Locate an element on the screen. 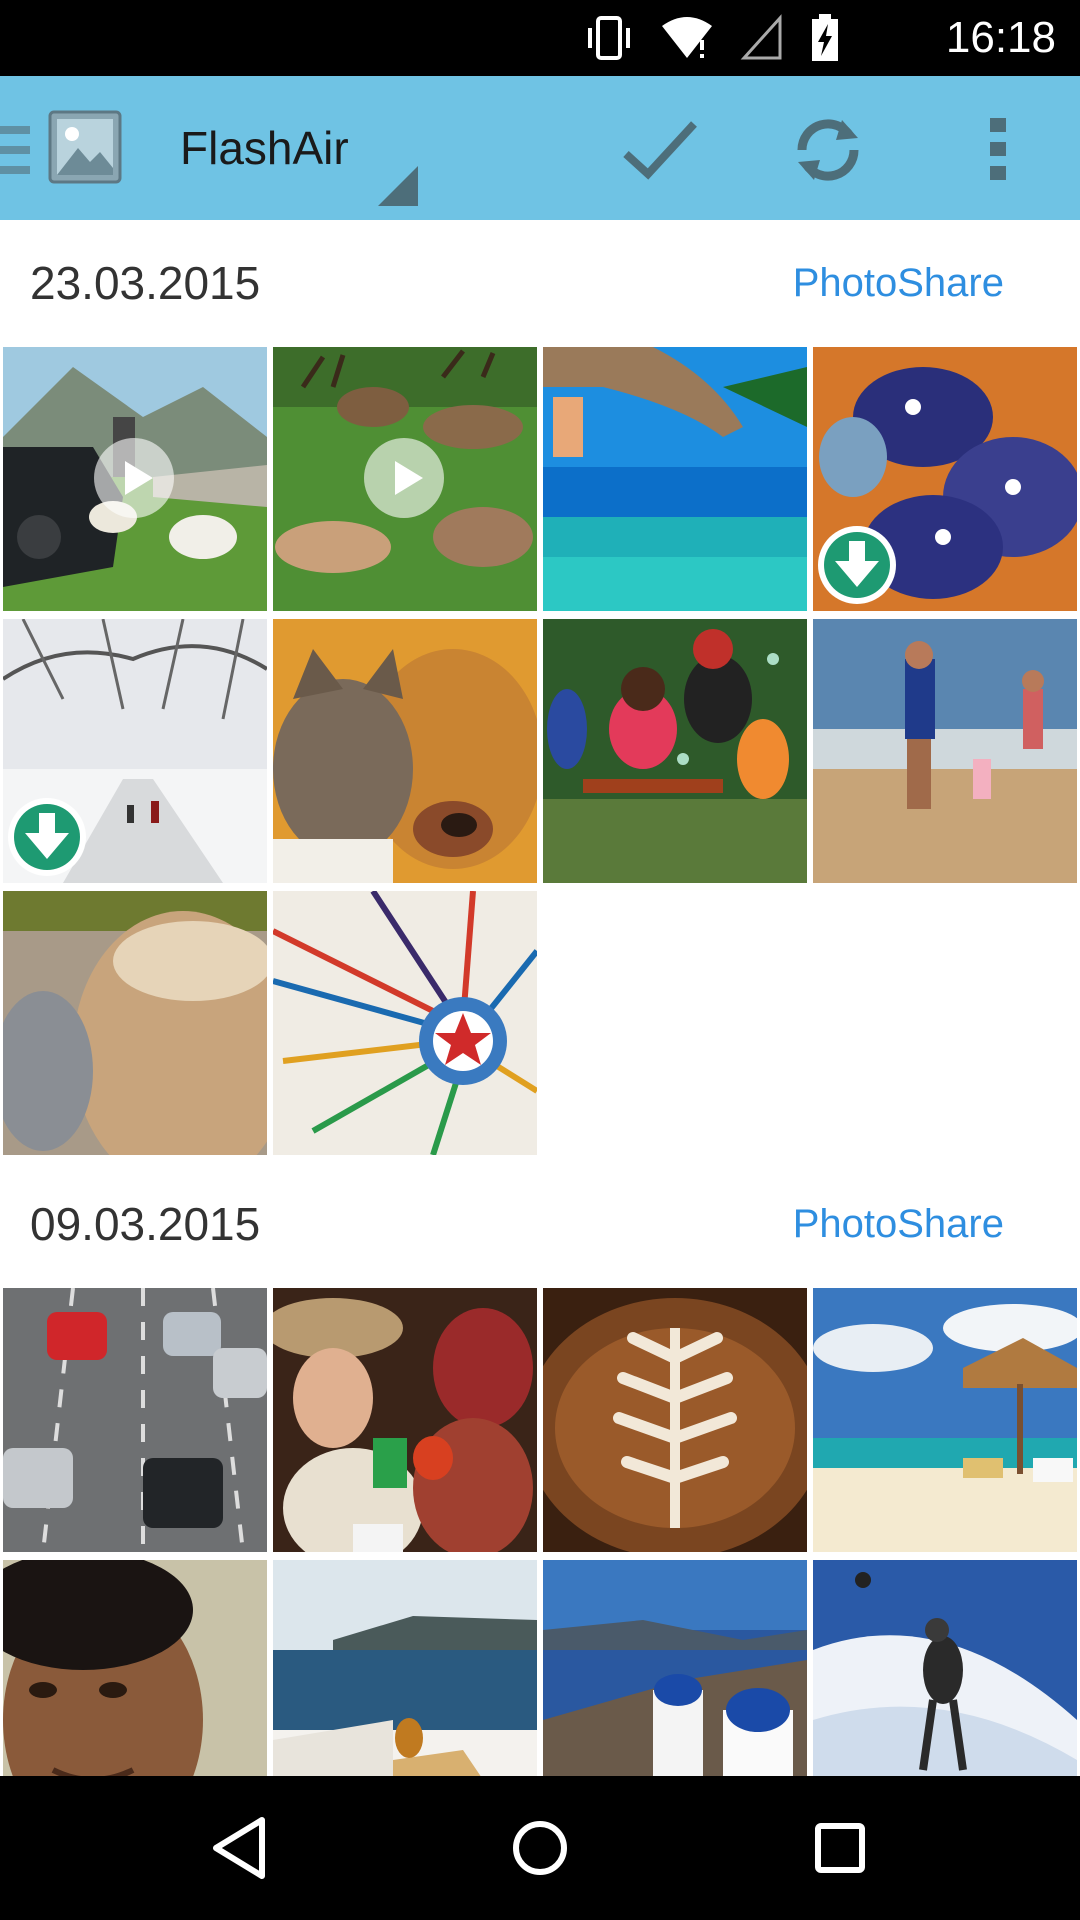 The image size is (1080, 1920). navigation-bar is located at coordinates (540, 1848).